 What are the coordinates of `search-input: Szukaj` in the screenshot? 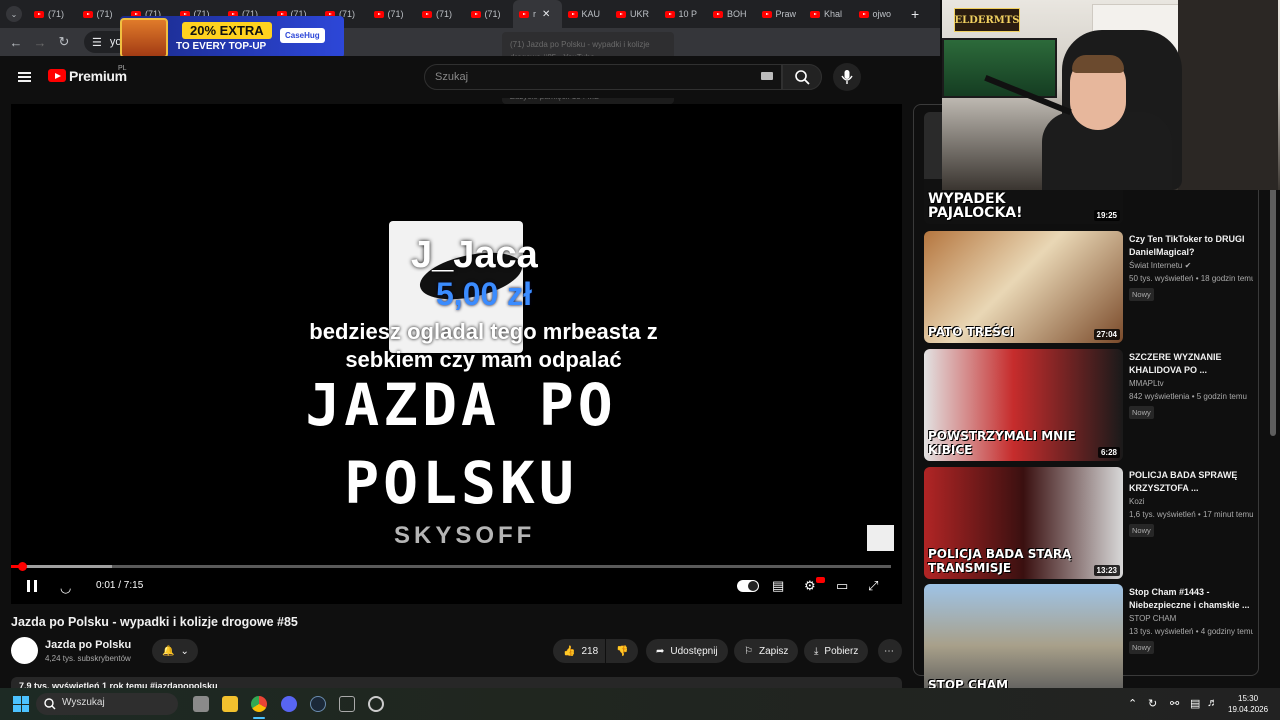 It's located at (603, 77).